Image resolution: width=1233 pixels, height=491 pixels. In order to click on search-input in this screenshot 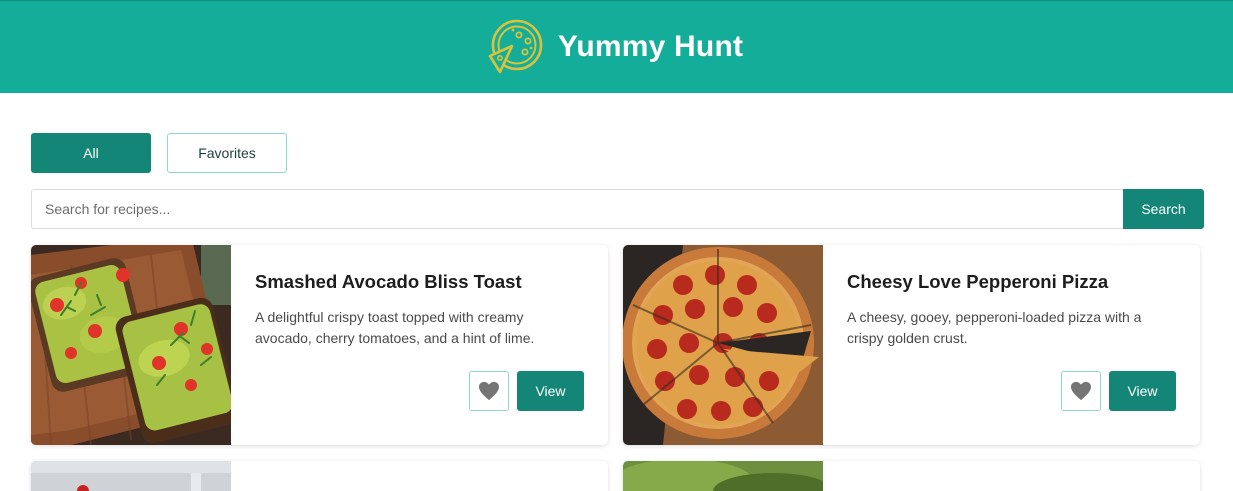, I will do `click(577, 209)`.